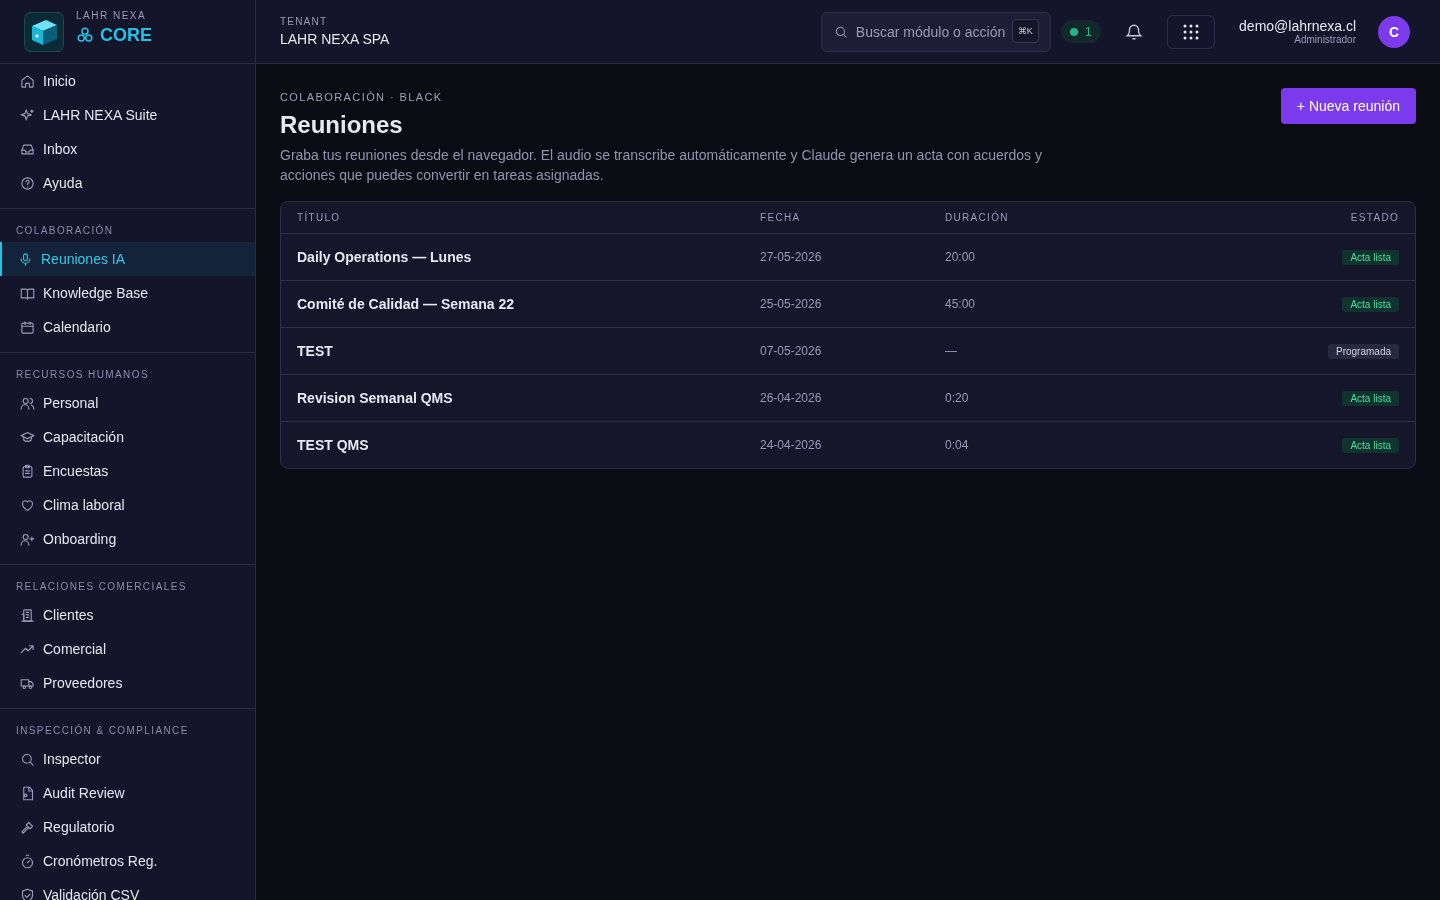 The height and width of the screenshot is (900, 1440). What do you see at coordinates (127, 683) in the screenshot?
I see `sidebar-item: Proveedores` at bounding box center [127, 683].